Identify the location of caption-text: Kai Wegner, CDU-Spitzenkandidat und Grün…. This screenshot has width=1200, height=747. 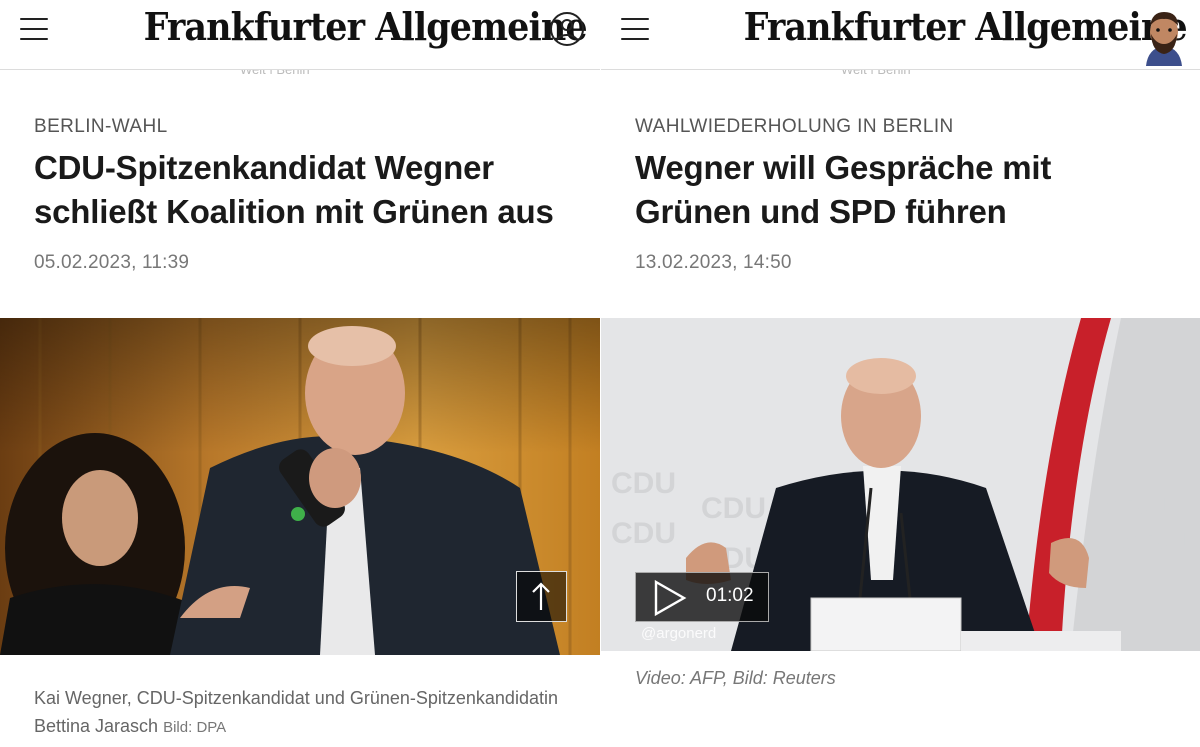
(296, 712).